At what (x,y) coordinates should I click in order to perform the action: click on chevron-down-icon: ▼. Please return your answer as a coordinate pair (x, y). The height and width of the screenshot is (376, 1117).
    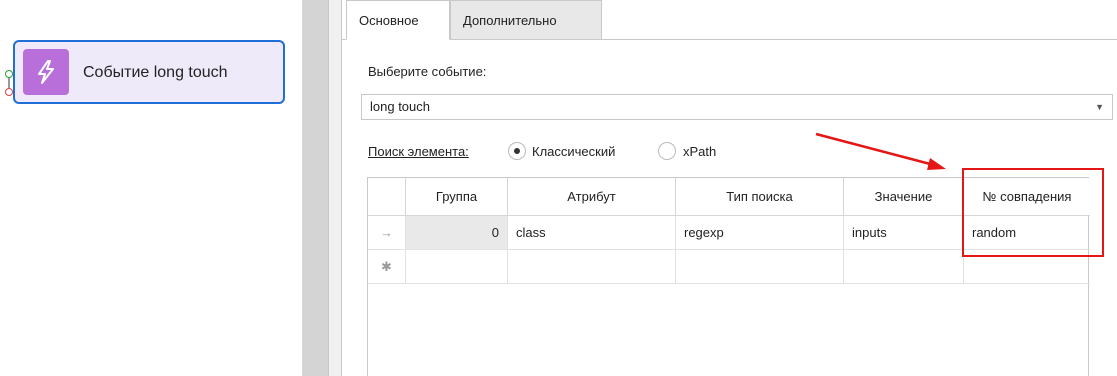
    Looking at the image, I should click on (1099, 107).